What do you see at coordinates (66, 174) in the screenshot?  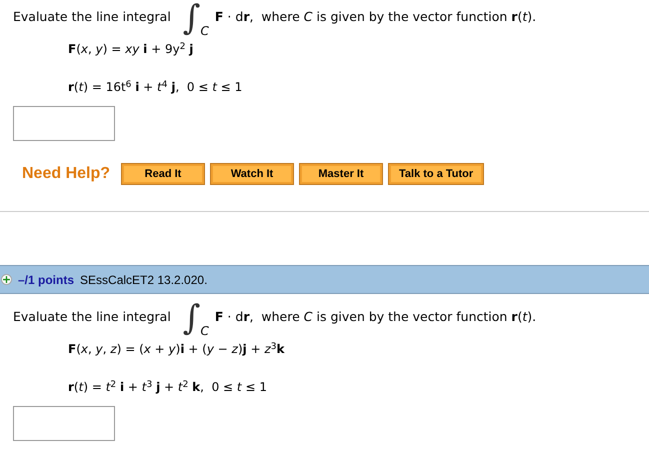 I see `need-help-label: Need Help?` at bounding box center [66, 174].